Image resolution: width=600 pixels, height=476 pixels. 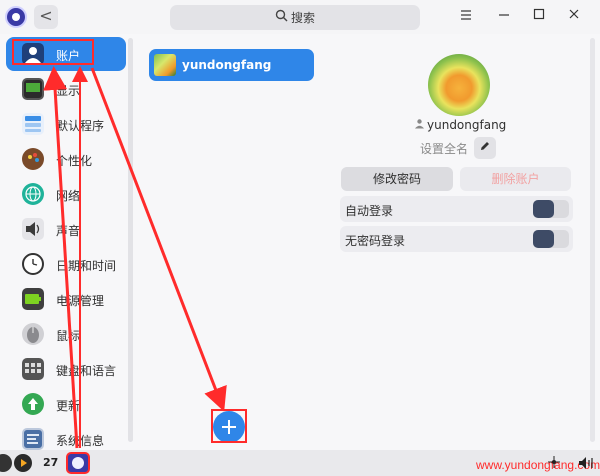 What do you see at coordinates (16, 17) in the screenshot?
I see `control-center-logo-icon` at bounding box center [16, 17].